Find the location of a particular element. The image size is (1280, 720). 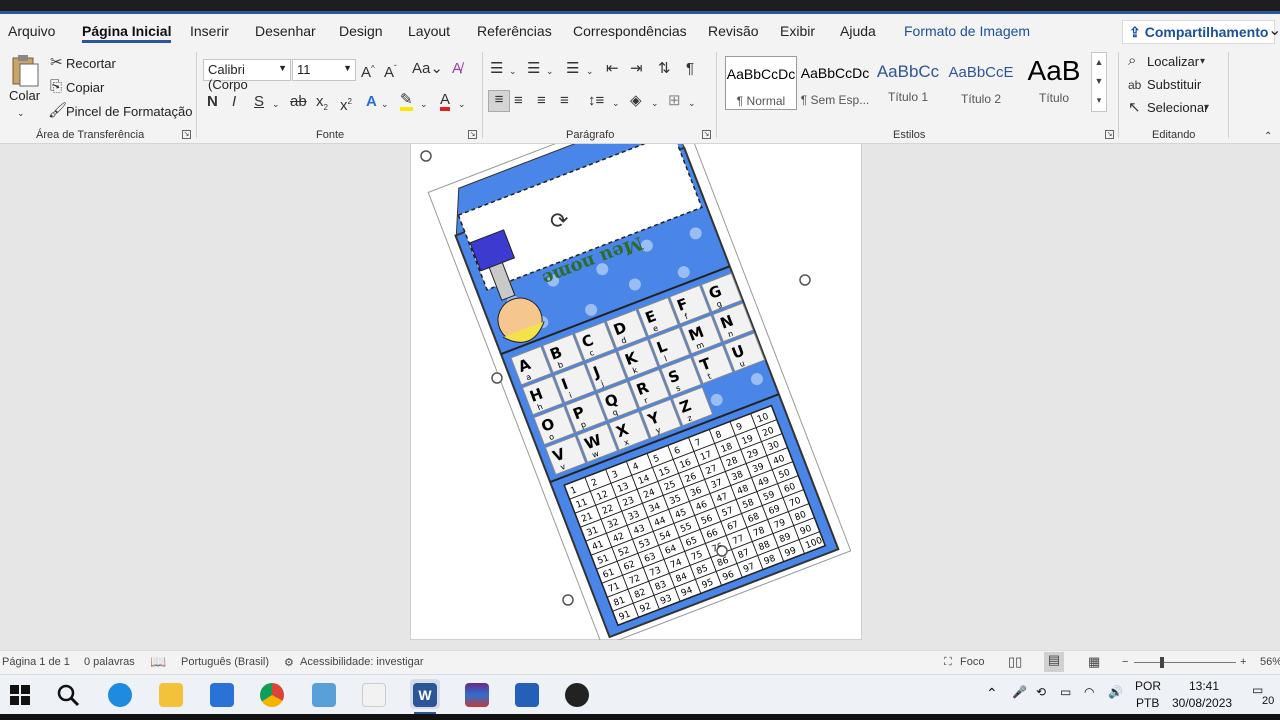

align-center-icon: ≡ is located at coordinates (518, 101).